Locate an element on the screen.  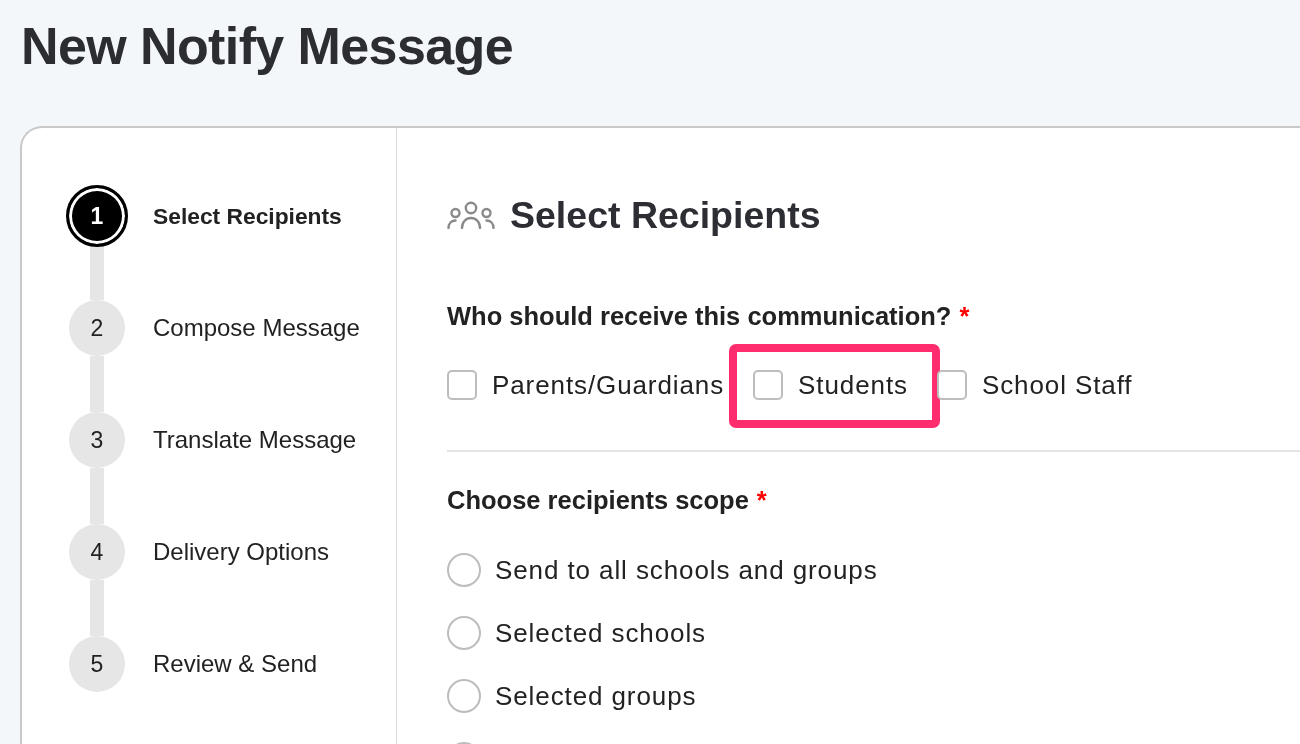
question-label: Who should receive this communication? is located at coordinates (699, 316).